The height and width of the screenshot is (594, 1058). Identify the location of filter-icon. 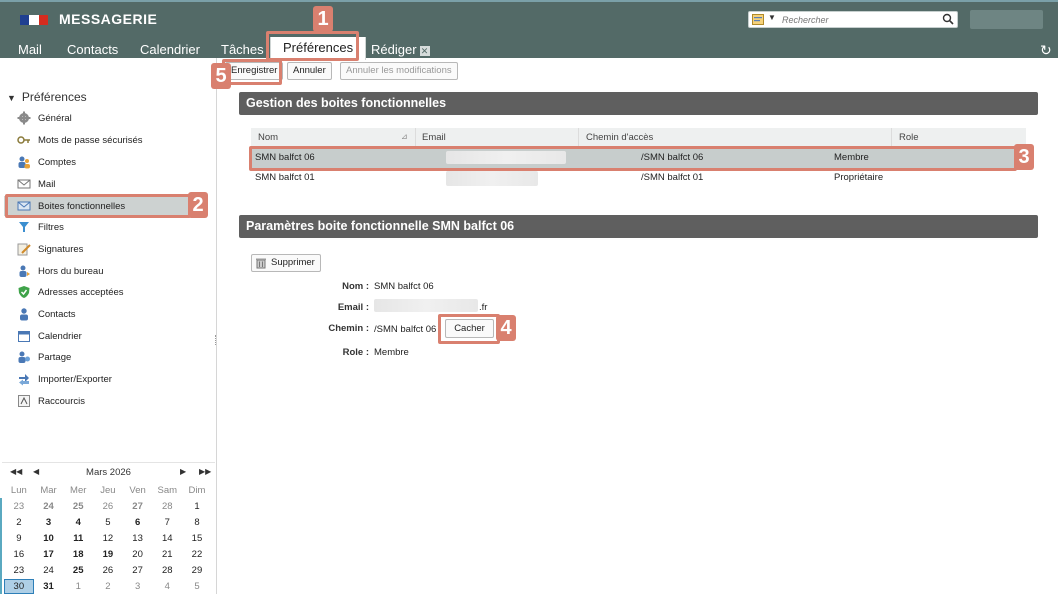
(24, 227).